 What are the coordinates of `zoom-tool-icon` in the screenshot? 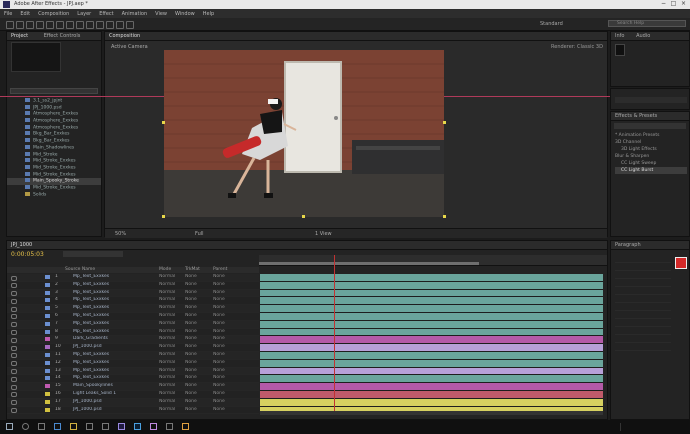 It's located at (30, 25).